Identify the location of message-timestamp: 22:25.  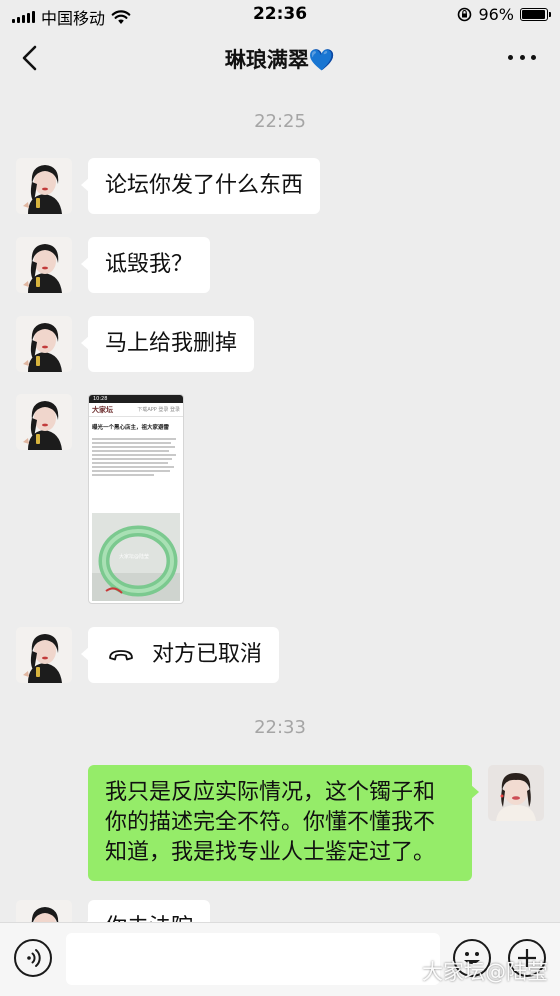
(280, 121).